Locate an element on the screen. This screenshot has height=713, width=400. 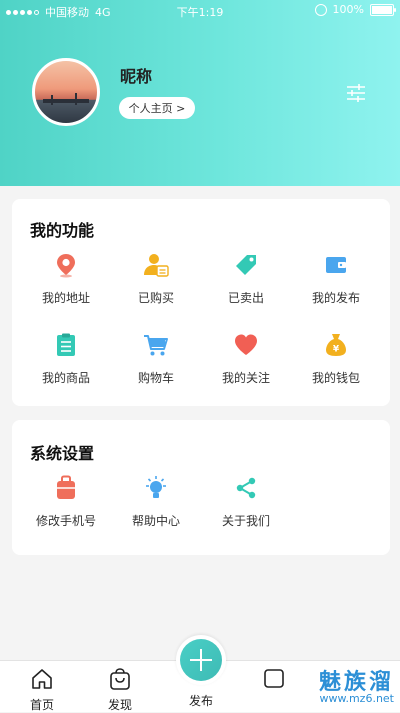
function-item-wallet: ¥ 我的钱包 is located at coordinates (336, 362).